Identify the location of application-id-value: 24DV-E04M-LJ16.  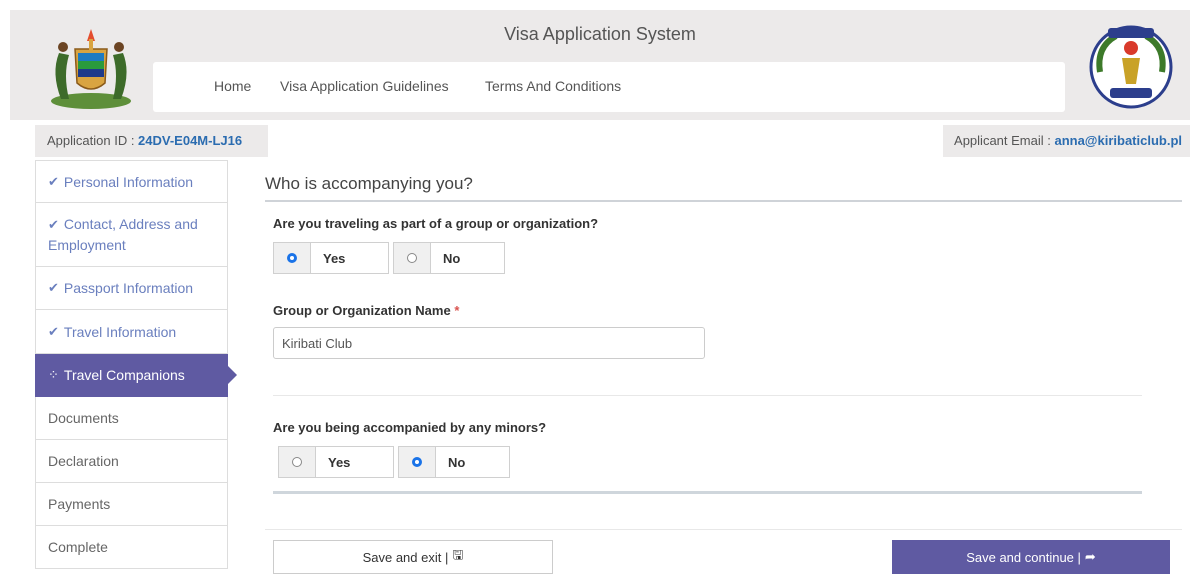
(190, 140).